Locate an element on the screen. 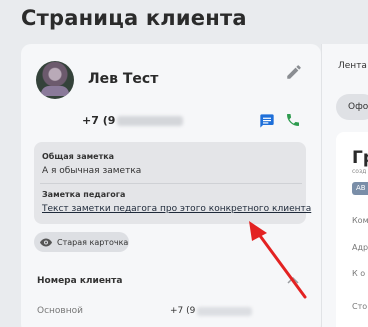 This screenshot has width=368, height=327. old-card-label: Старая карточка is located at coordinates (93, 242).